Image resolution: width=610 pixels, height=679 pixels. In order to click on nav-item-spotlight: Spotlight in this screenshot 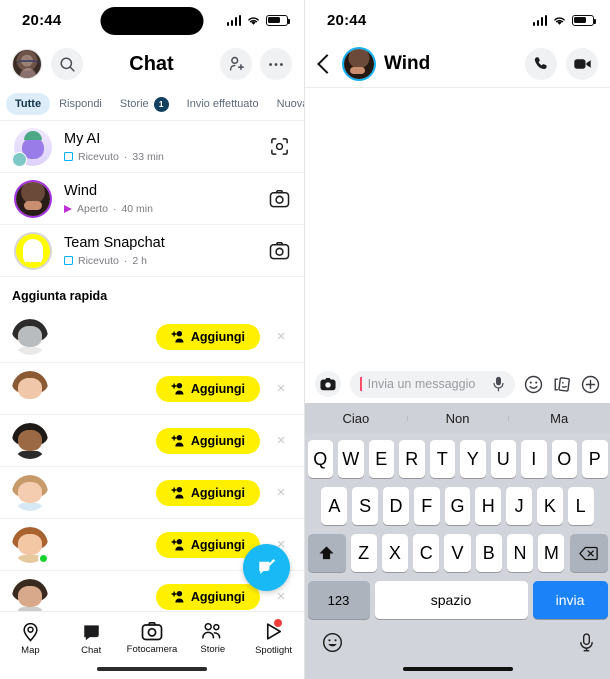, I will do `click(273, 637)`.